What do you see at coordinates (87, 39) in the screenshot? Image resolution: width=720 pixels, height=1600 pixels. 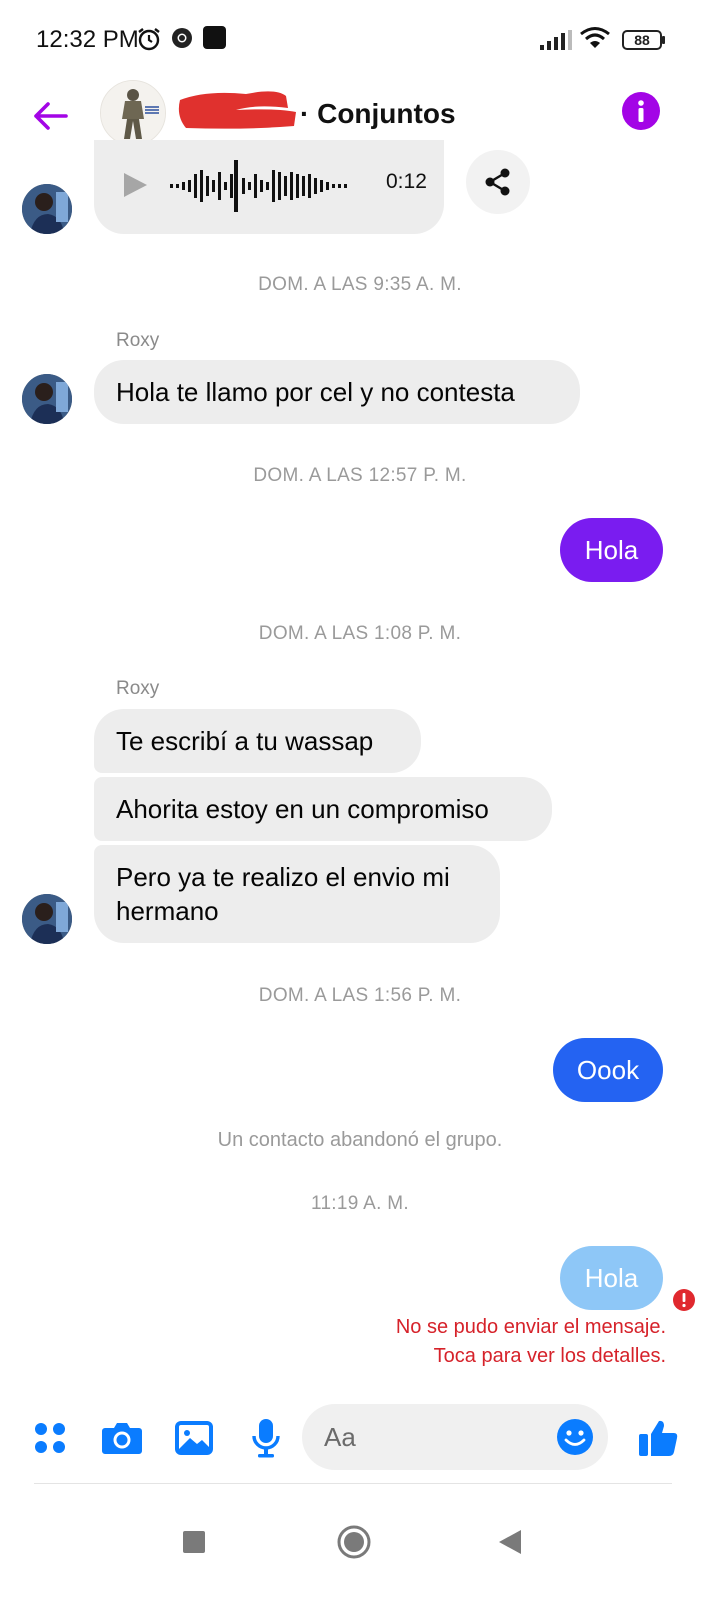 I see `status-time: 12:32 PM` at bounding box center [87, 39].